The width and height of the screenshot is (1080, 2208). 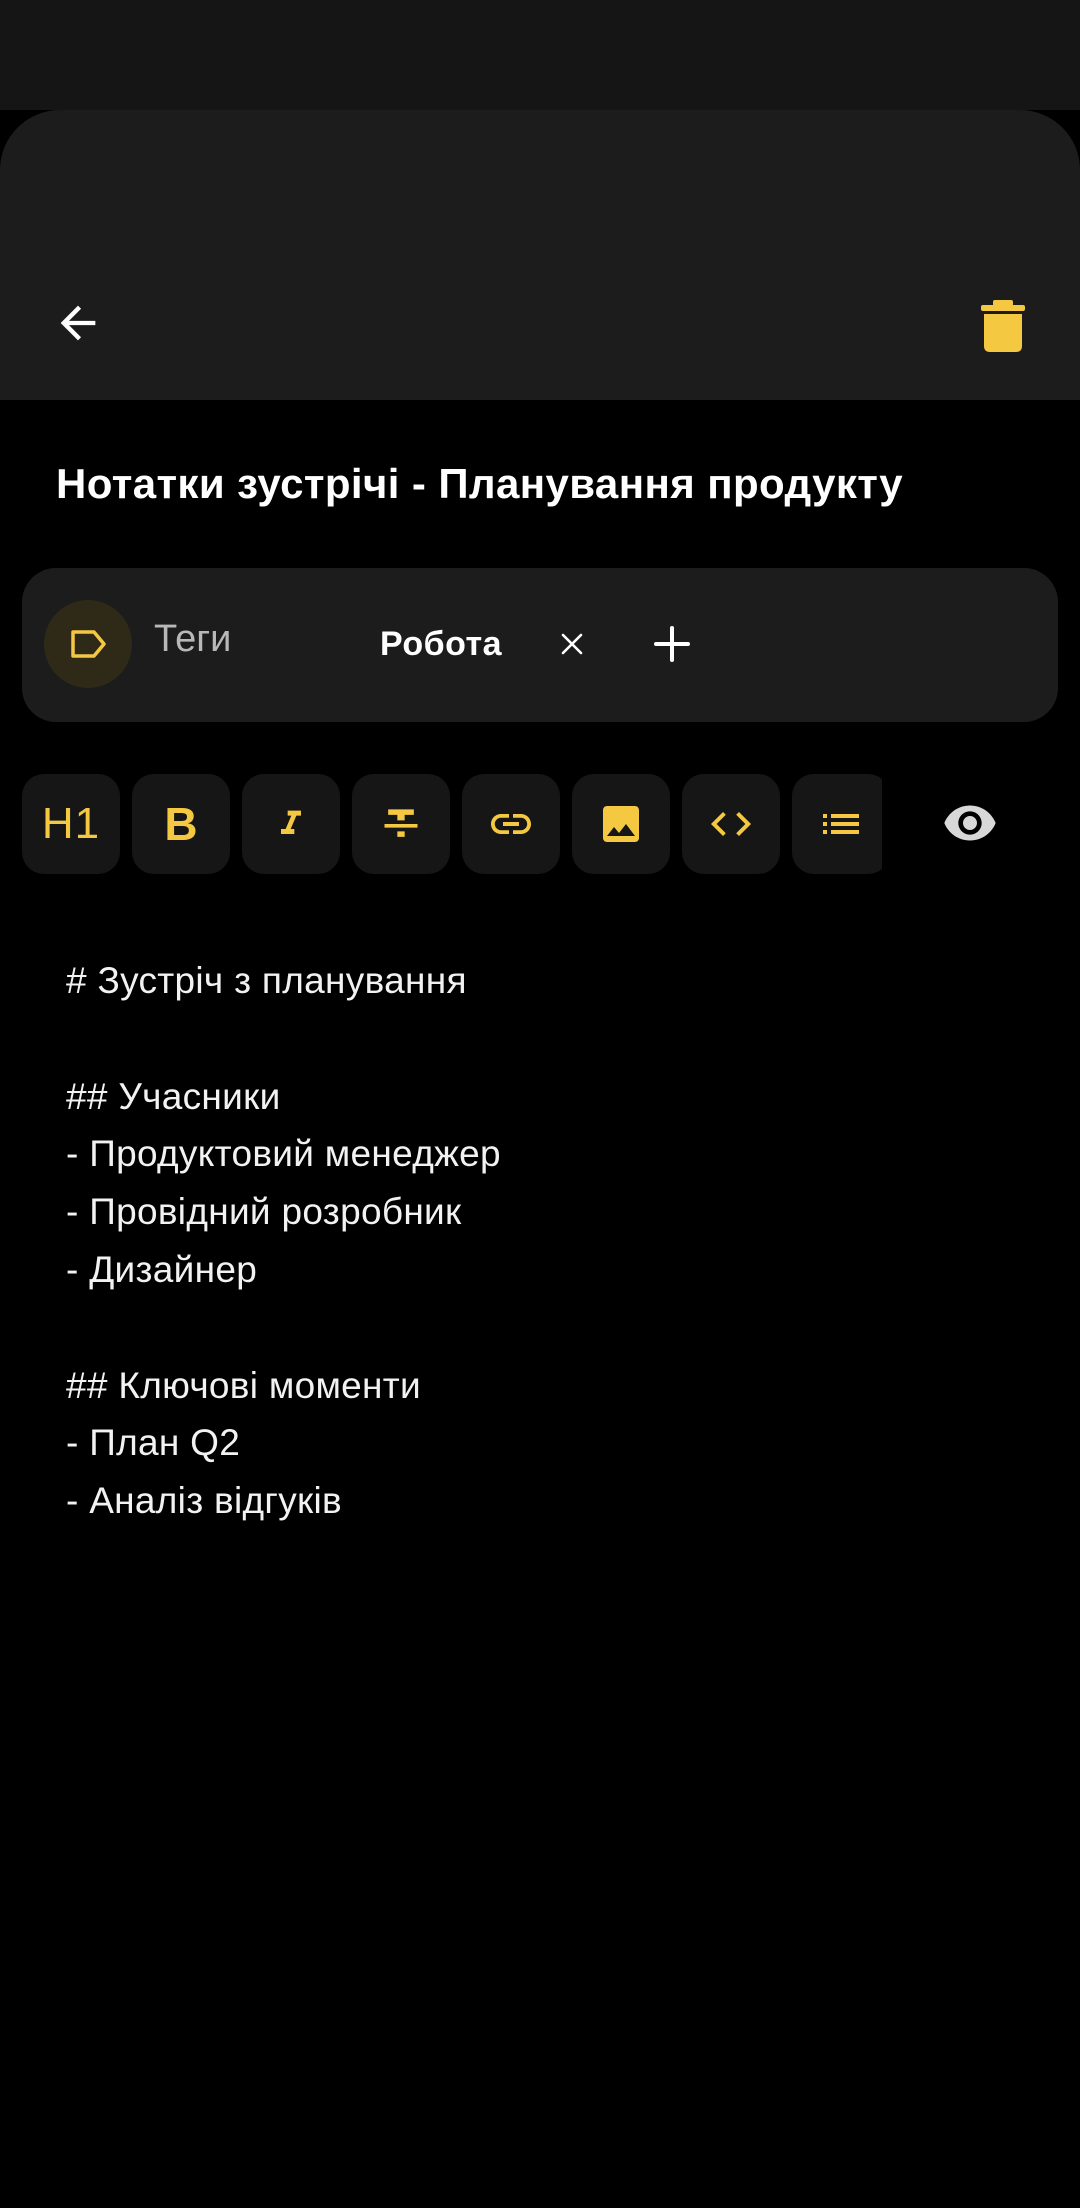 I want to click on italic-icon, so click(x=291, y=822).